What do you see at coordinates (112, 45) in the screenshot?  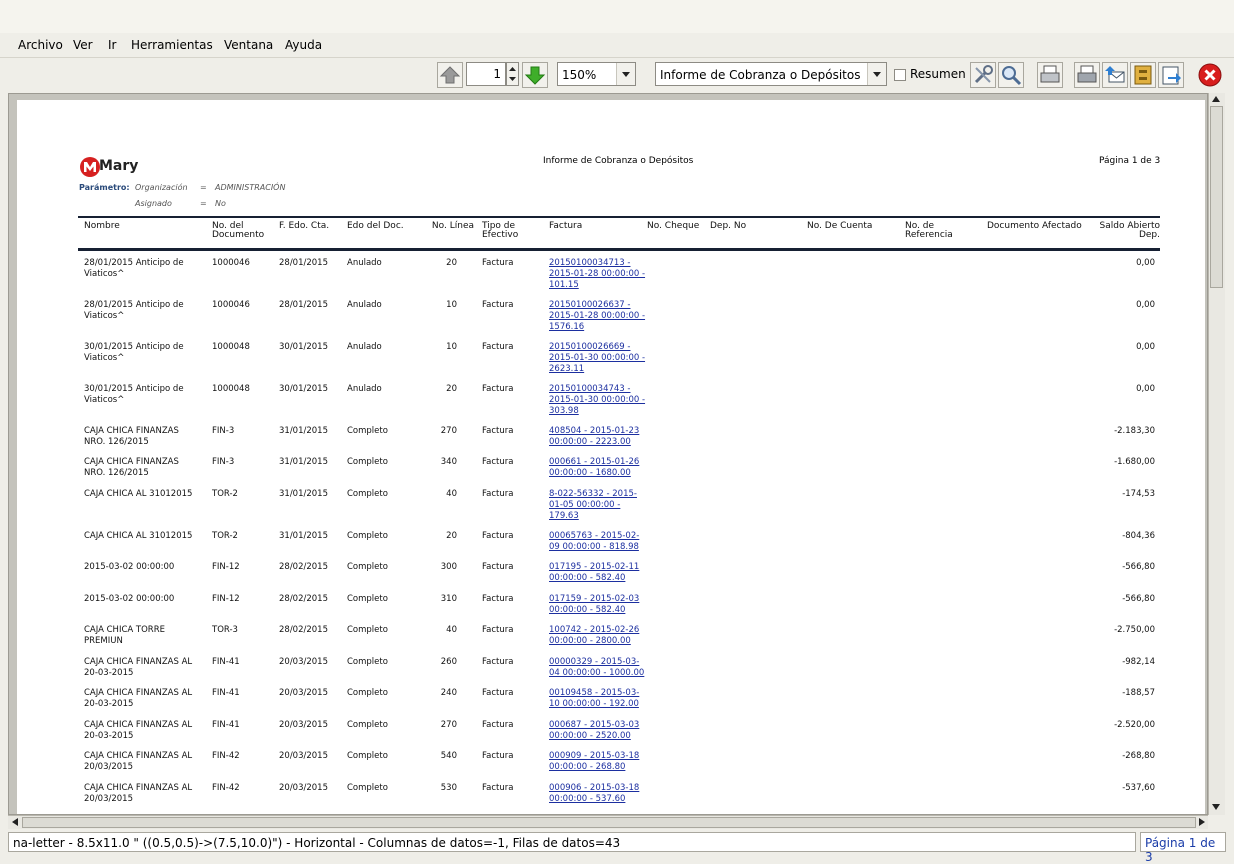 I see `menu-ir: Ir` at bounding box center [112, 45].